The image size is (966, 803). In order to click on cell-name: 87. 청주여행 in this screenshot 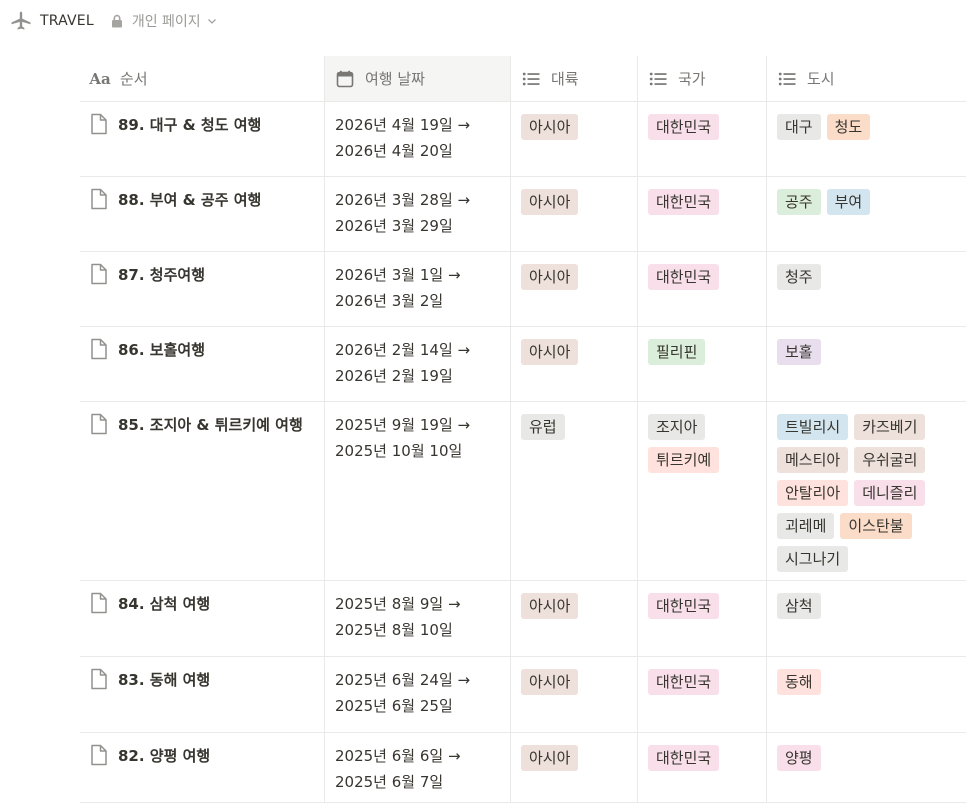, I will do `click(202, 289)`.